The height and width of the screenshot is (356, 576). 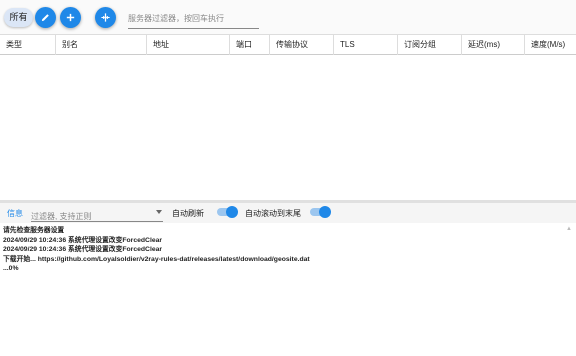 What do you see at coordinates (430, 45) in the screenshot?
I see `col-subscription-group: 订阅分组` at bounding box center [430, 45].